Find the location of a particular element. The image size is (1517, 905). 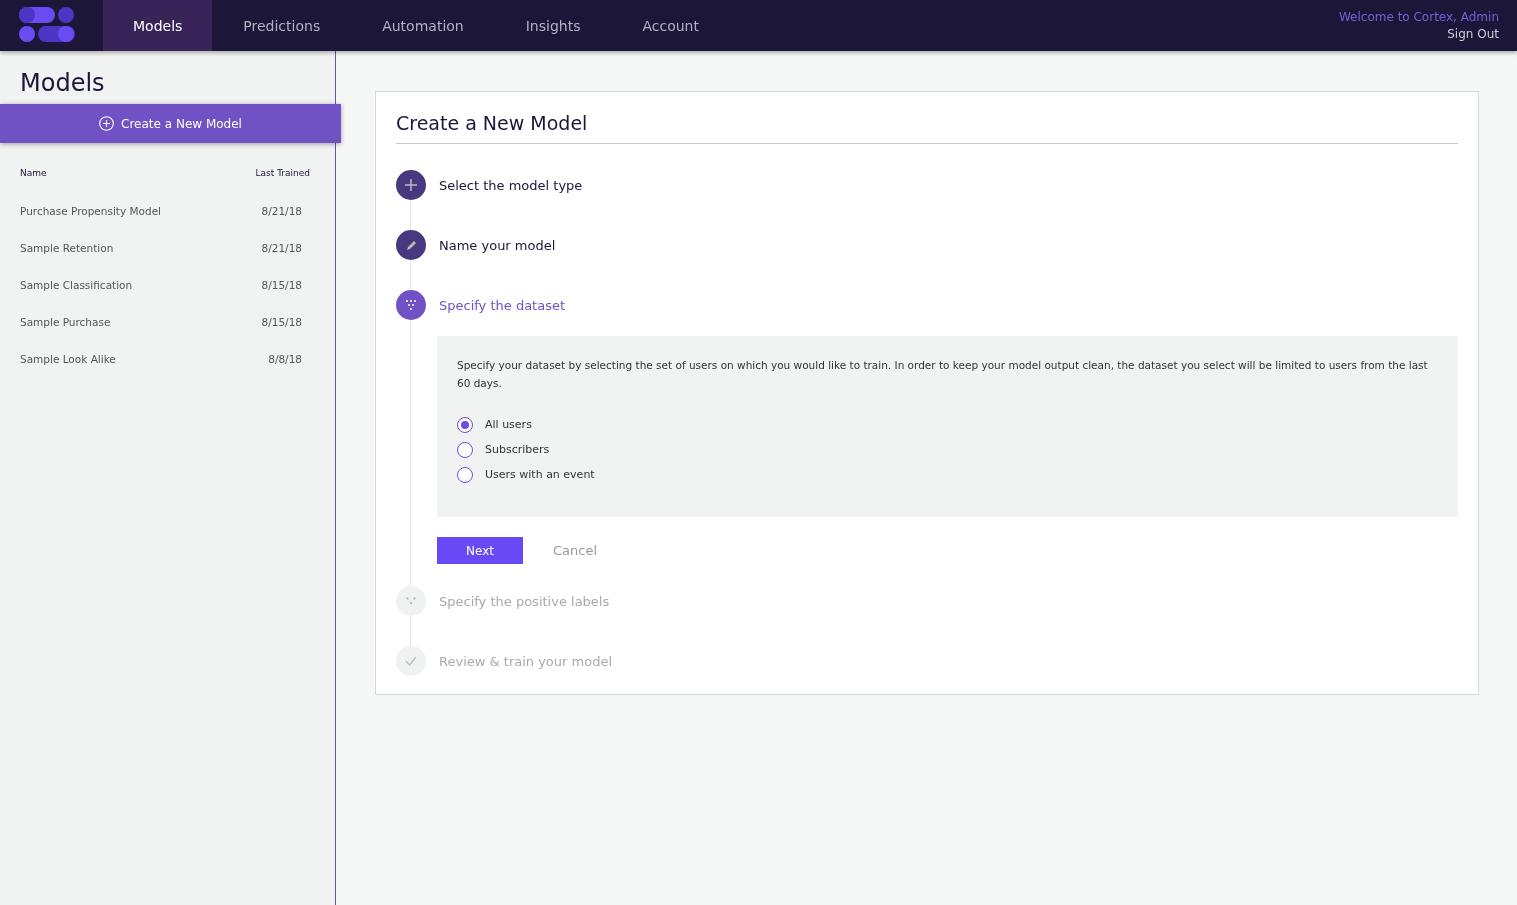

check-icon is located at coordinates (411, 661).